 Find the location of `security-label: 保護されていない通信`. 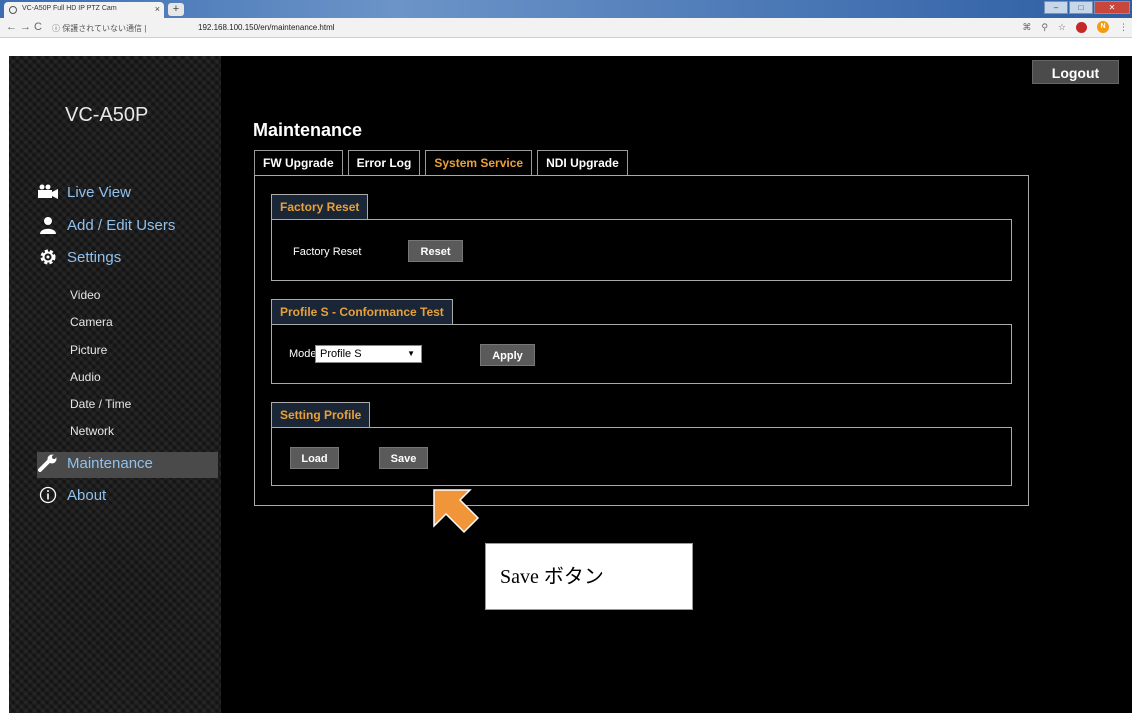

security-label: 保護されていない通信 is located at coordinates (102, 28).